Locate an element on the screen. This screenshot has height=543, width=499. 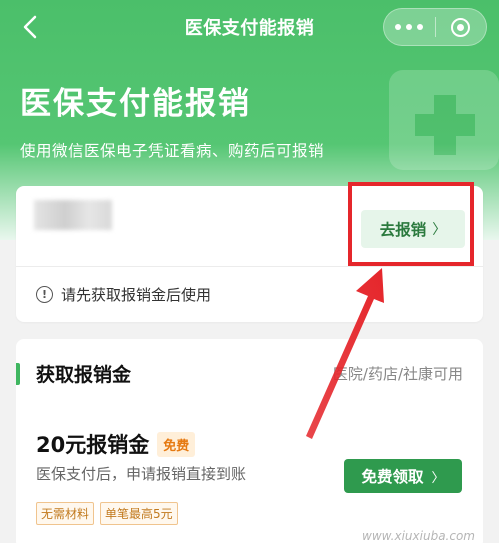
notice-text: 请先获取报销金后使用 is located at coordinates (136, 295).